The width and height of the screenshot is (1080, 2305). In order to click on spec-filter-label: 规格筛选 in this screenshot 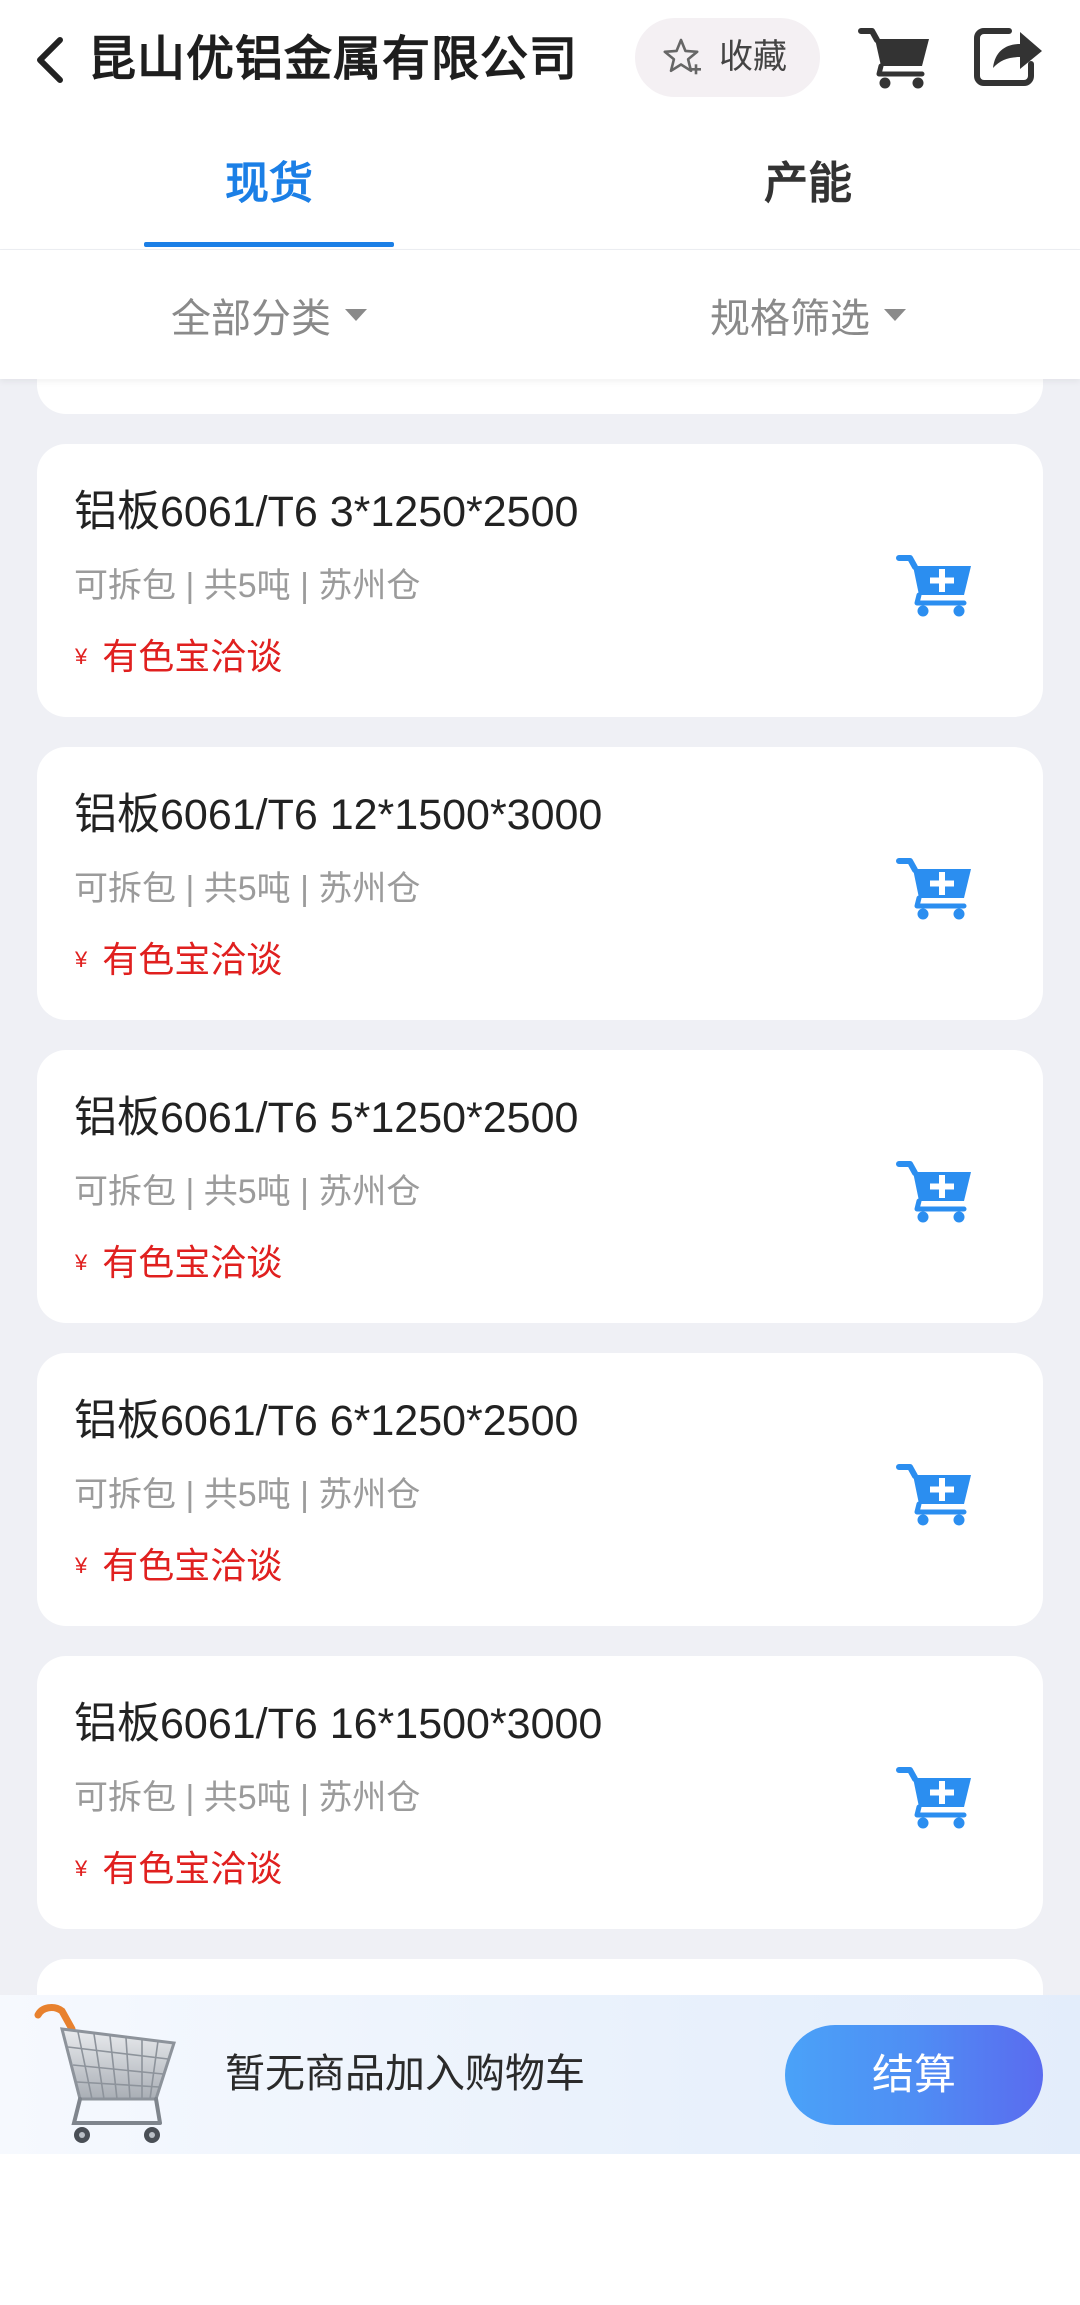, I will do `click(790, 318)`.